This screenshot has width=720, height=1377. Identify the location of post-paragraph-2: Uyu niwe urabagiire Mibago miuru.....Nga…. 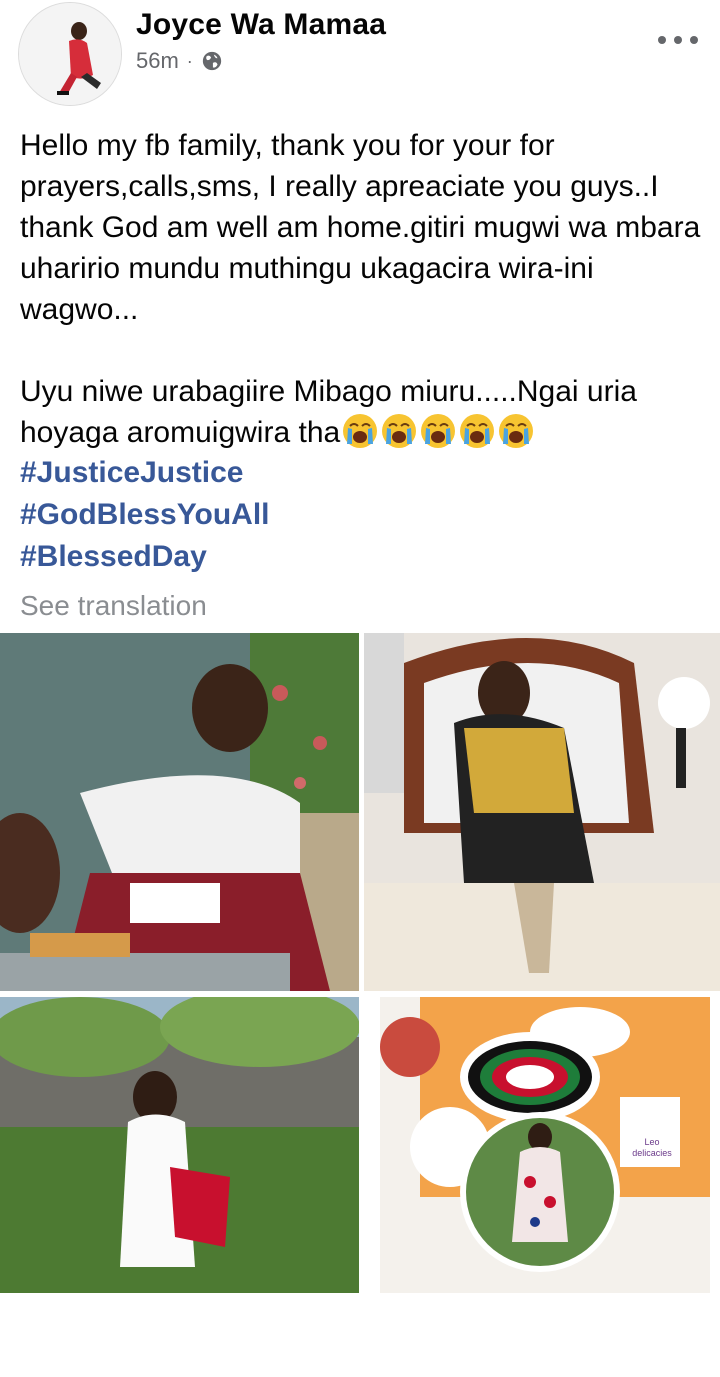
(365, 412).